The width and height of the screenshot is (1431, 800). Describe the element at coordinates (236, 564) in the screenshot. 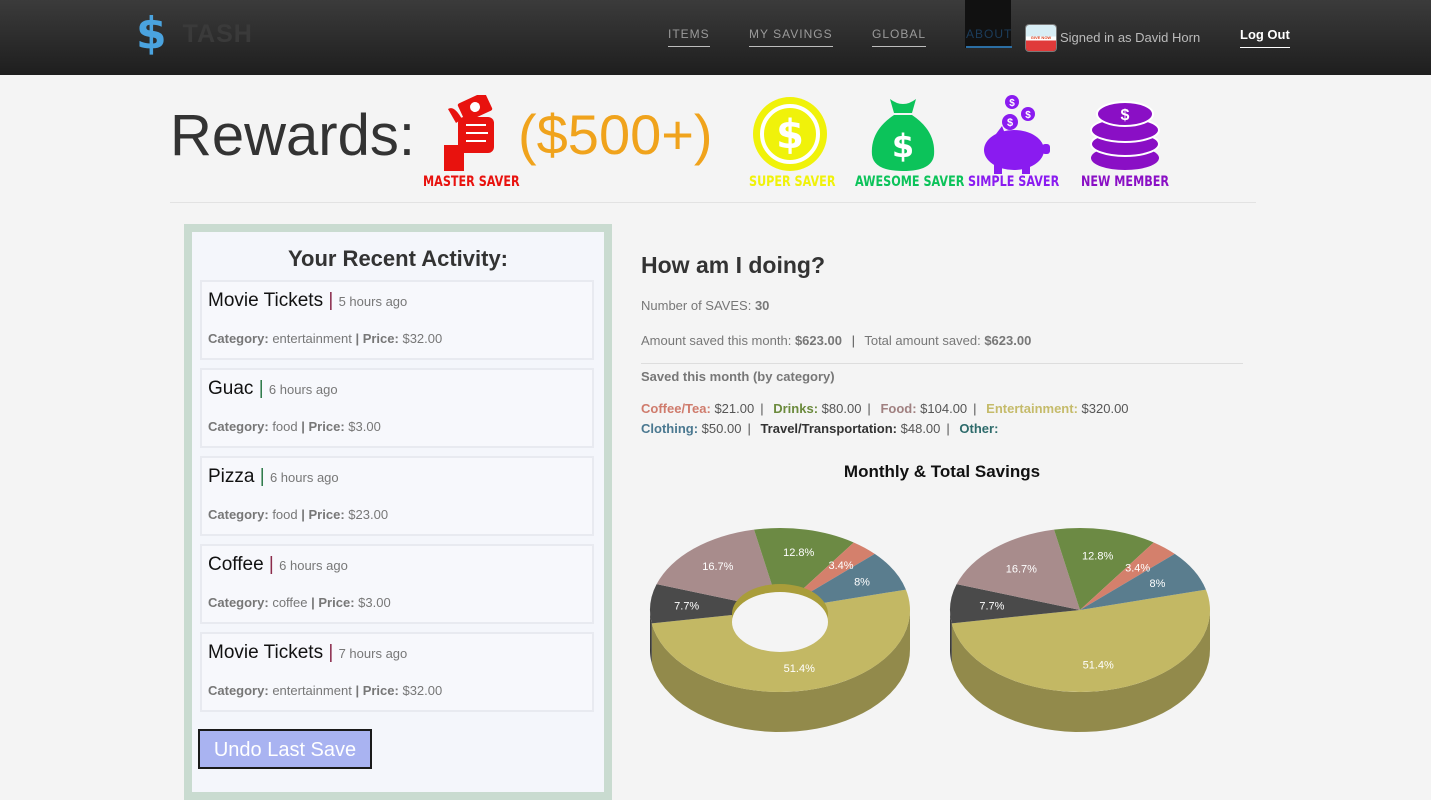

I see `activity-item-name: Coffee` at that location.